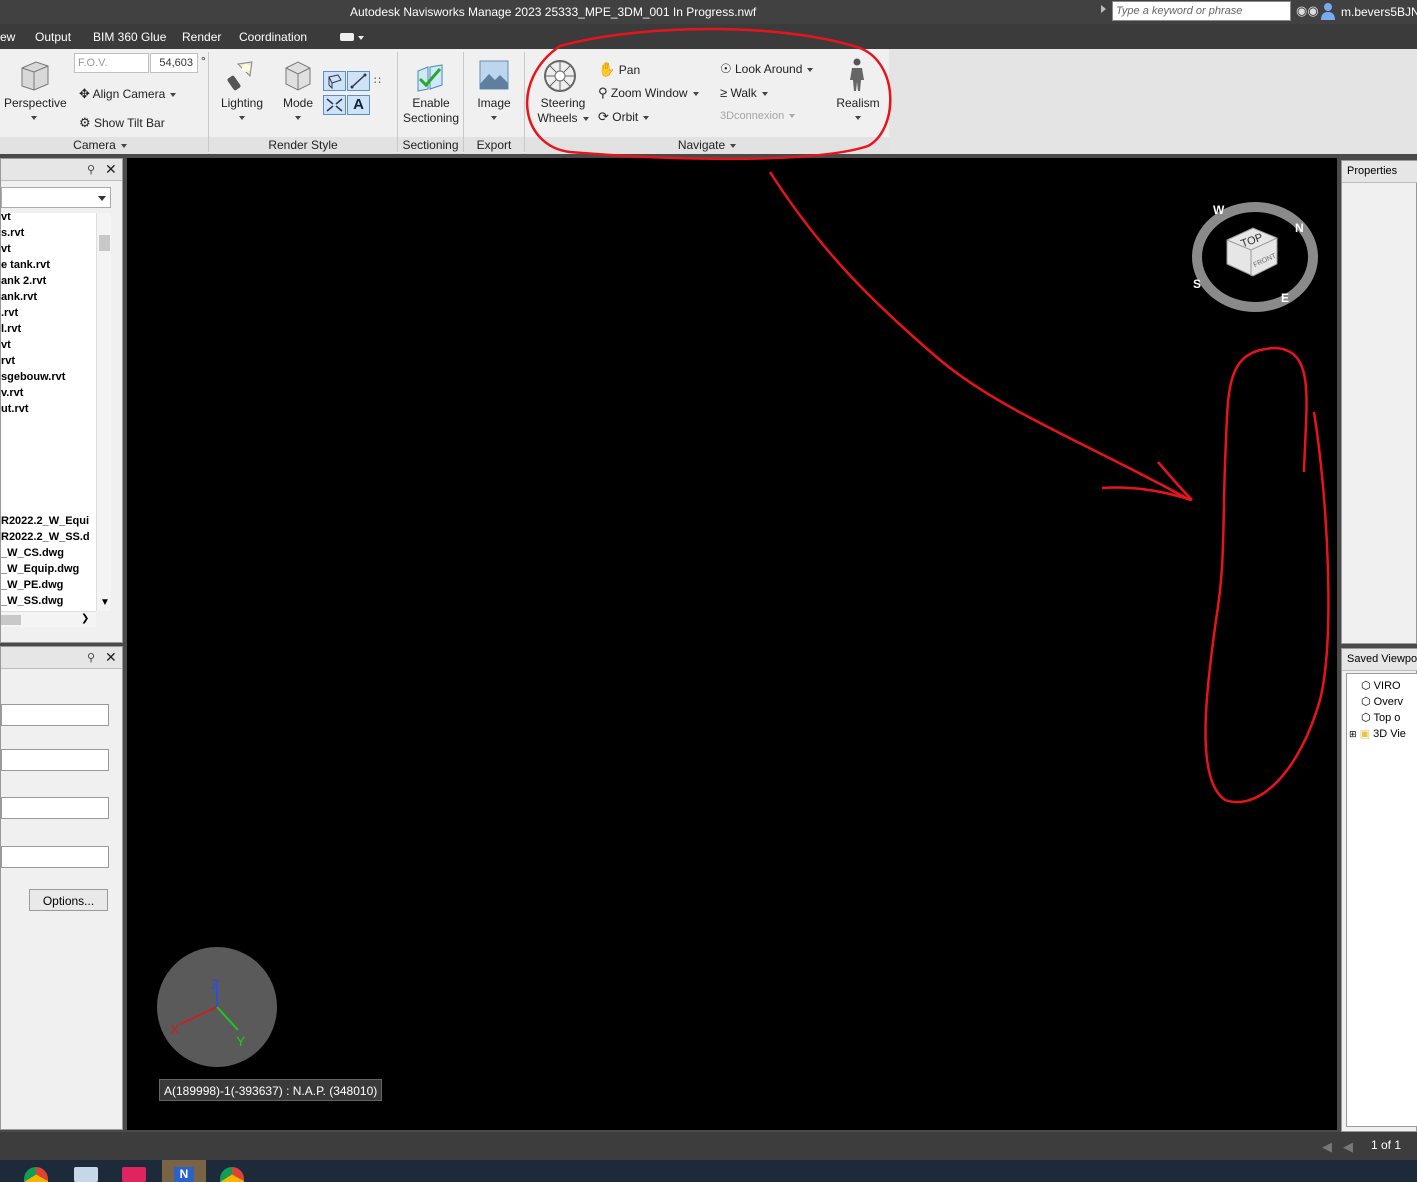  Describe the element at coordinates (979, 336) in the screenshot. I see `annotation-arrow-line` at that location.